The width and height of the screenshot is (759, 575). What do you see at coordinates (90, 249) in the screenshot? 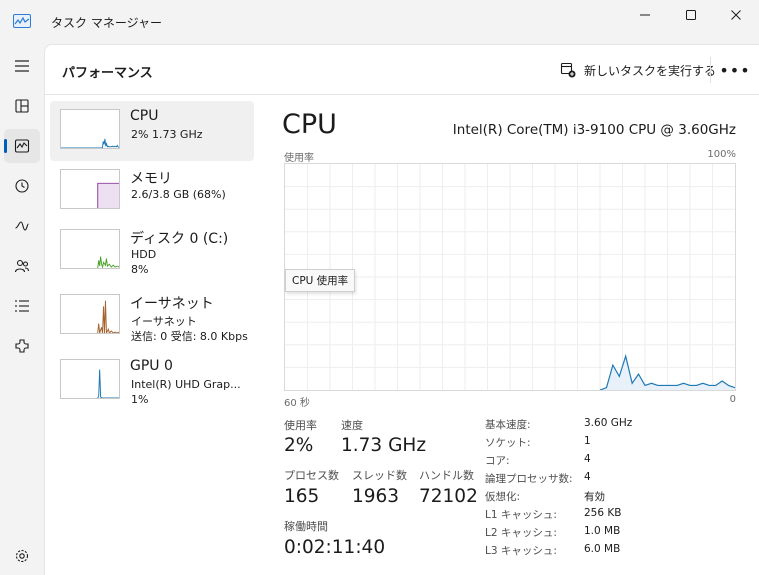
I see `disk-thumbnail-graph` at bounding box center [90, 249].